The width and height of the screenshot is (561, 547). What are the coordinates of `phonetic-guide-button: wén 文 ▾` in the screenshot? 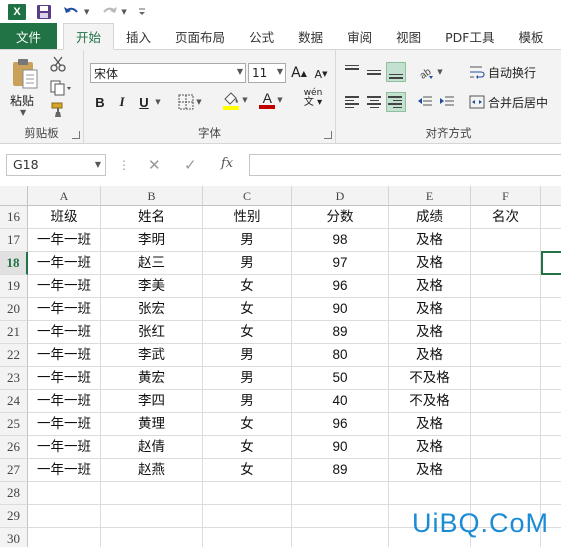 It's located at (313, 98).